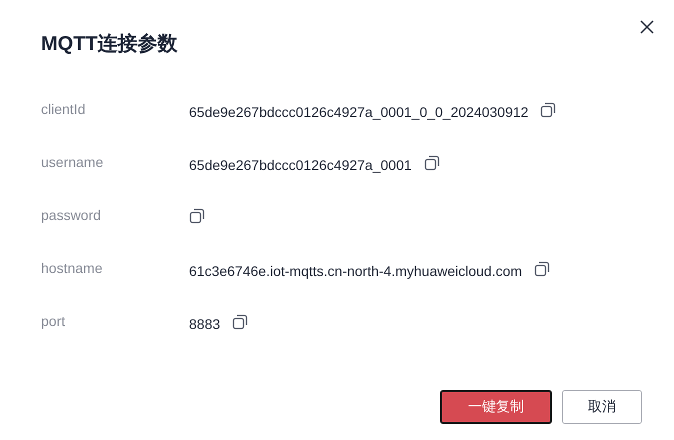 The width and height of the screenshot is (674, 440). Describe the element at coordinates (355, 271) in the screenshot. I see `field-value: 61c3e6746e.iot-mqtts.cn-north-4.myhuaweicloud.com` at that location.